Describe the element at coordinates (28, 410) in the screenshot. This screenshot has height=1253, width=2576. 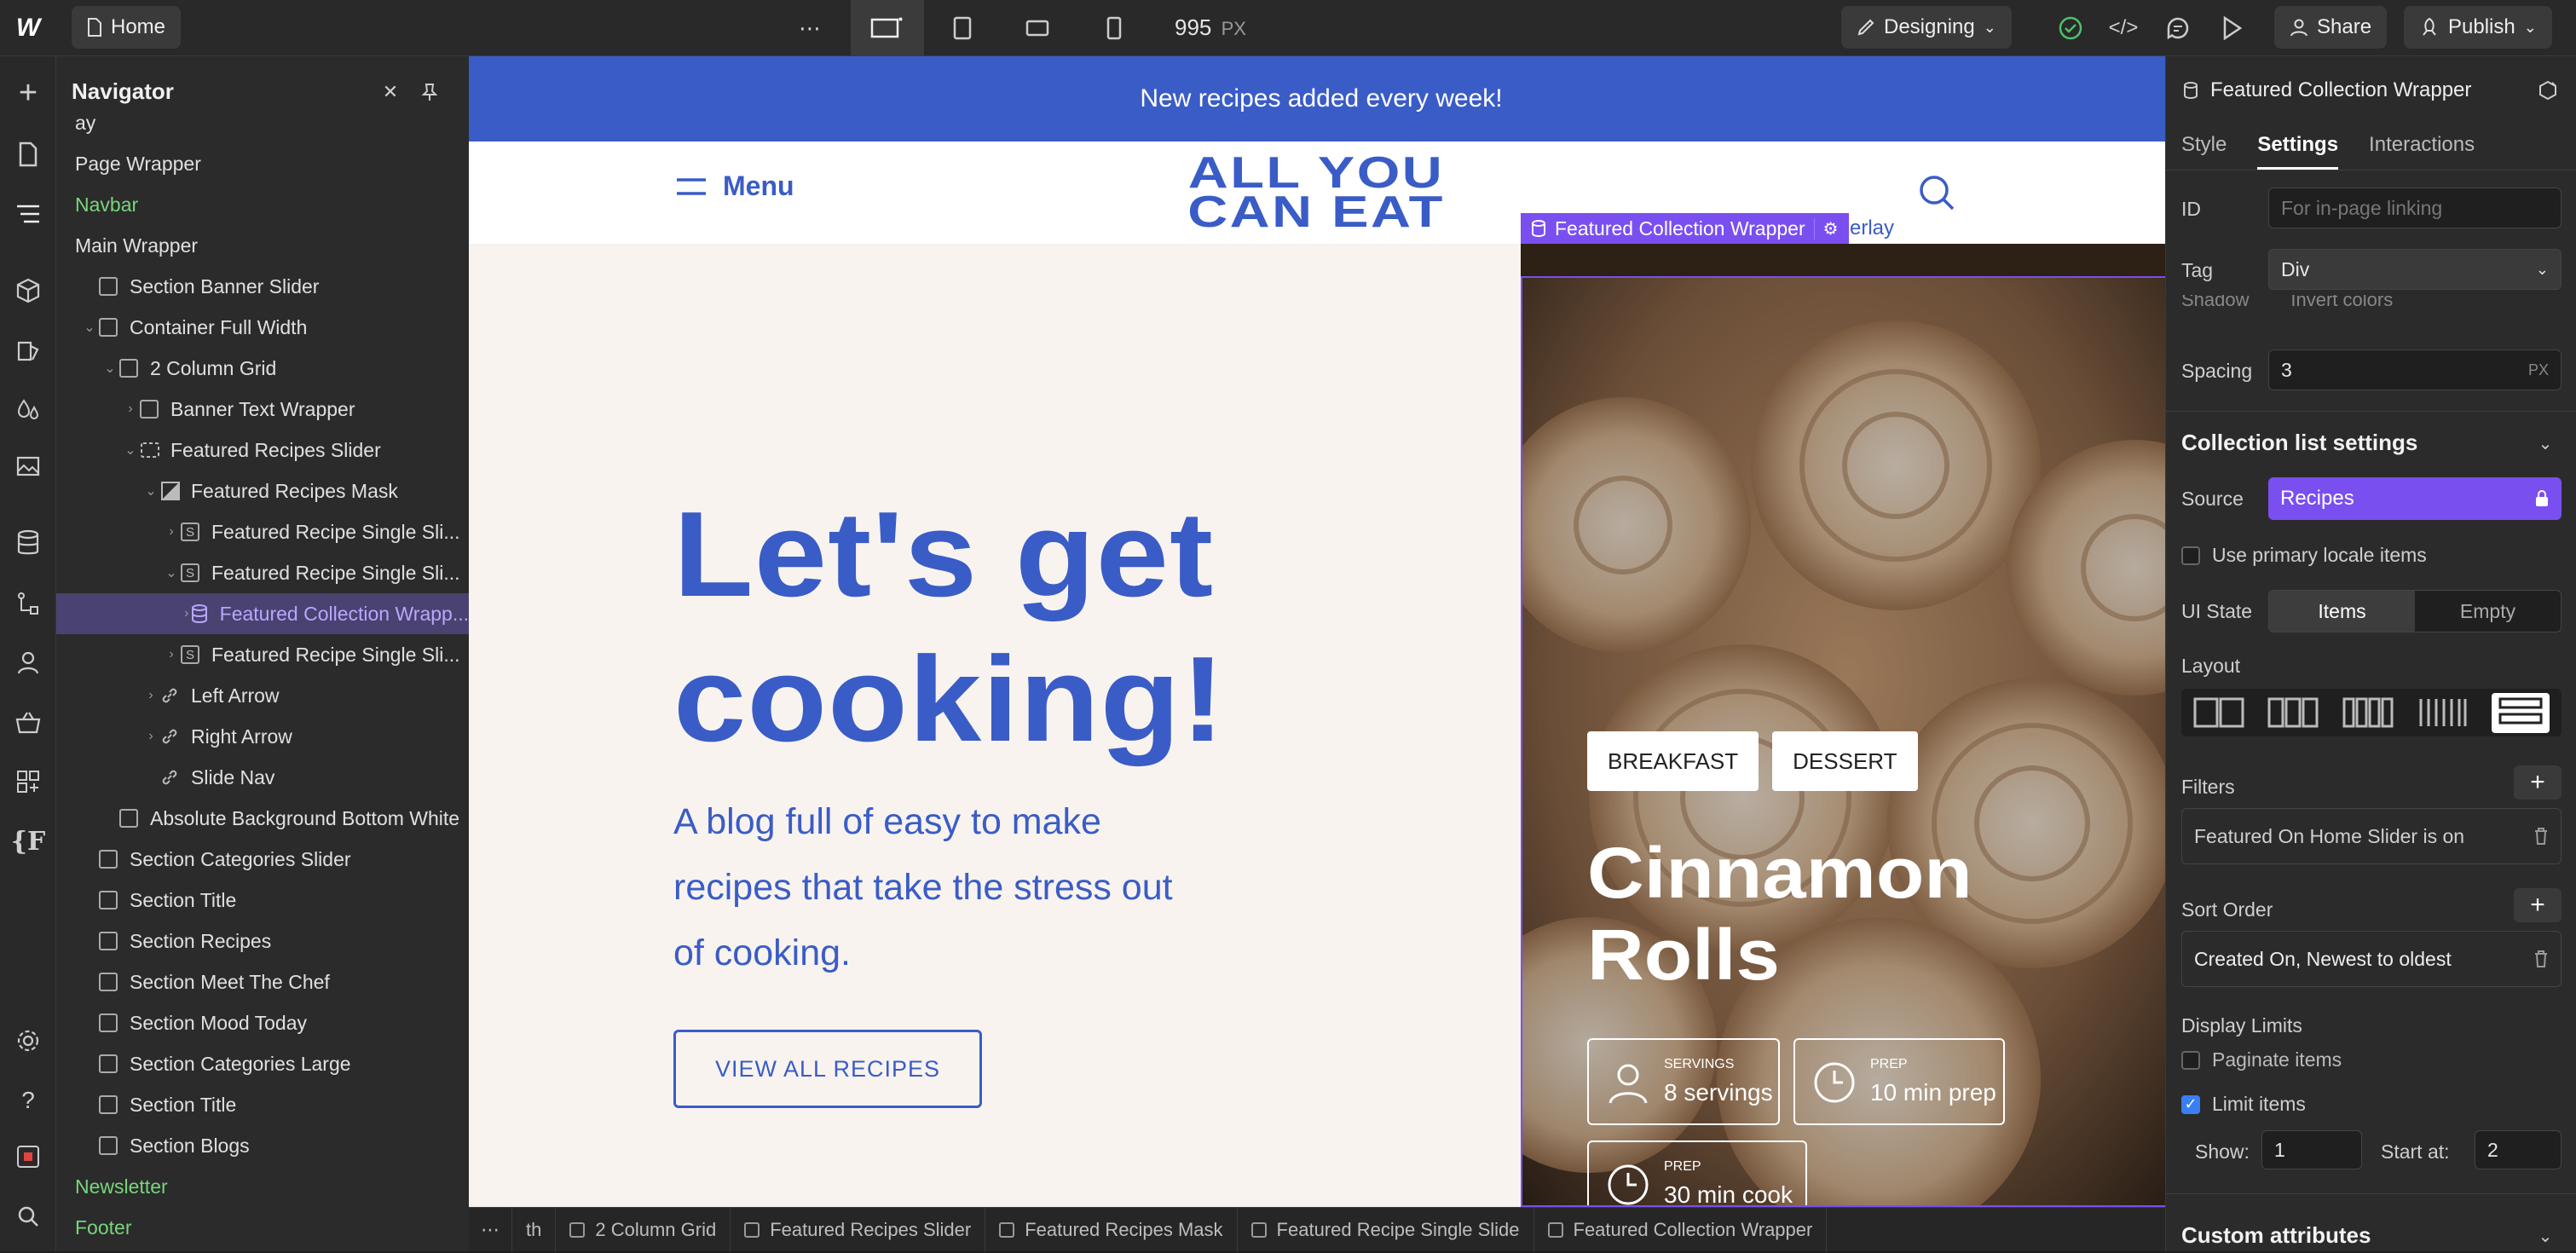
I see `styles-drops-icon` at that location.